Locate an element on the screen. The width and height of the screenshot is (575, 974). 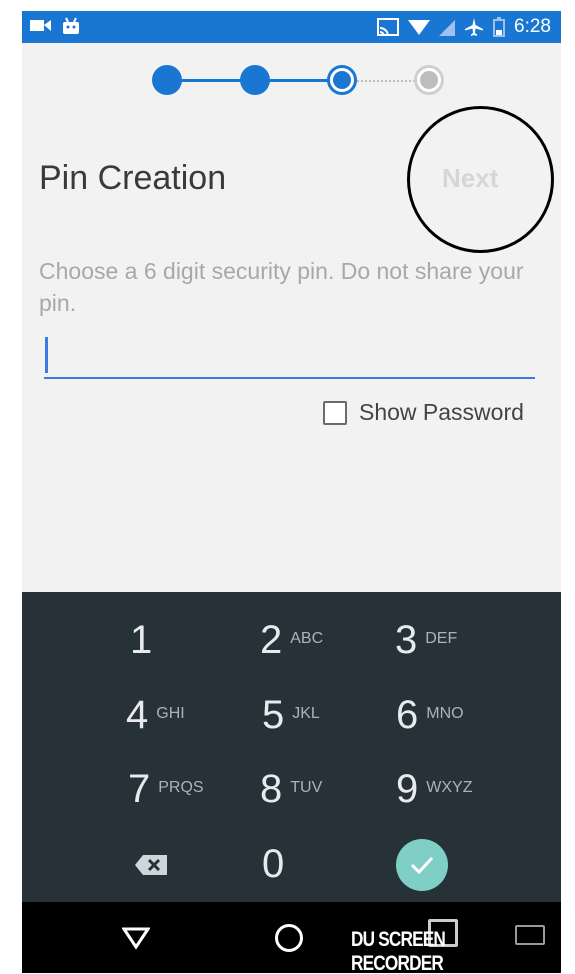
battery-icon is located at coordinates (499, 27).